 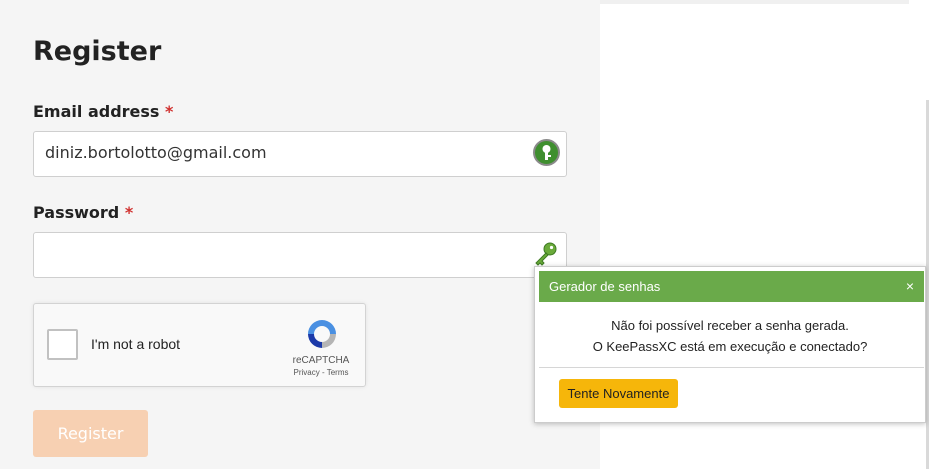 What do you see at coordinates (730, 325) in the screenshot?
I see `popup-message-line-1: Não foi possível receber a senha gerada.` at bounding box center [730, 325].